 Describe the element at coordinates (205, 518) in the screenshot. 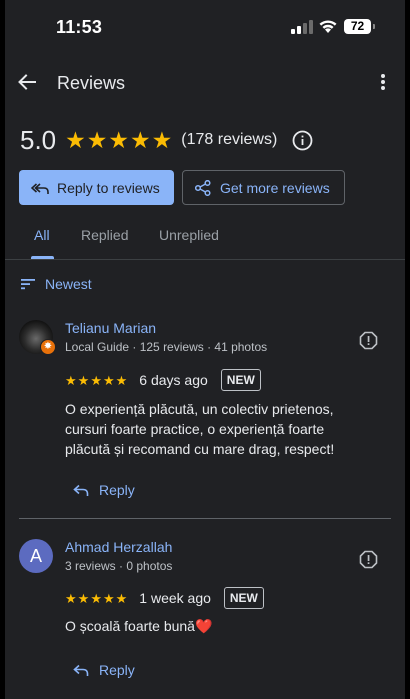

I see `review-divider` at that location.